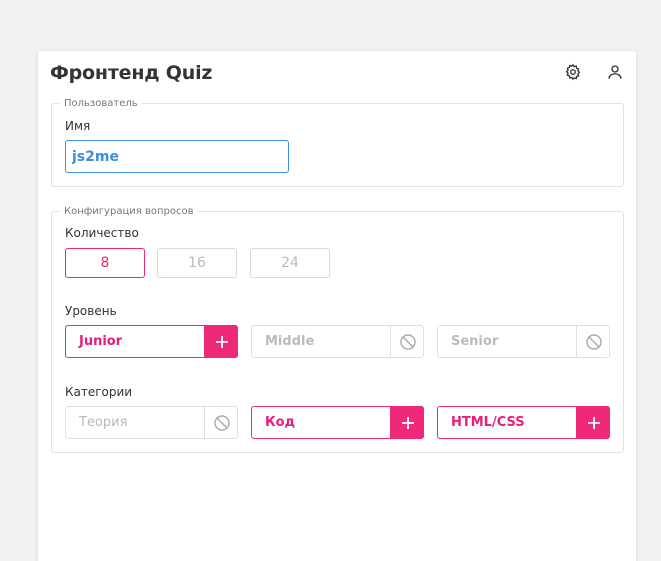 The height and width of the screenshot is (561, 661). I want to click on level-senior-label: Senior, so click(475, 341).